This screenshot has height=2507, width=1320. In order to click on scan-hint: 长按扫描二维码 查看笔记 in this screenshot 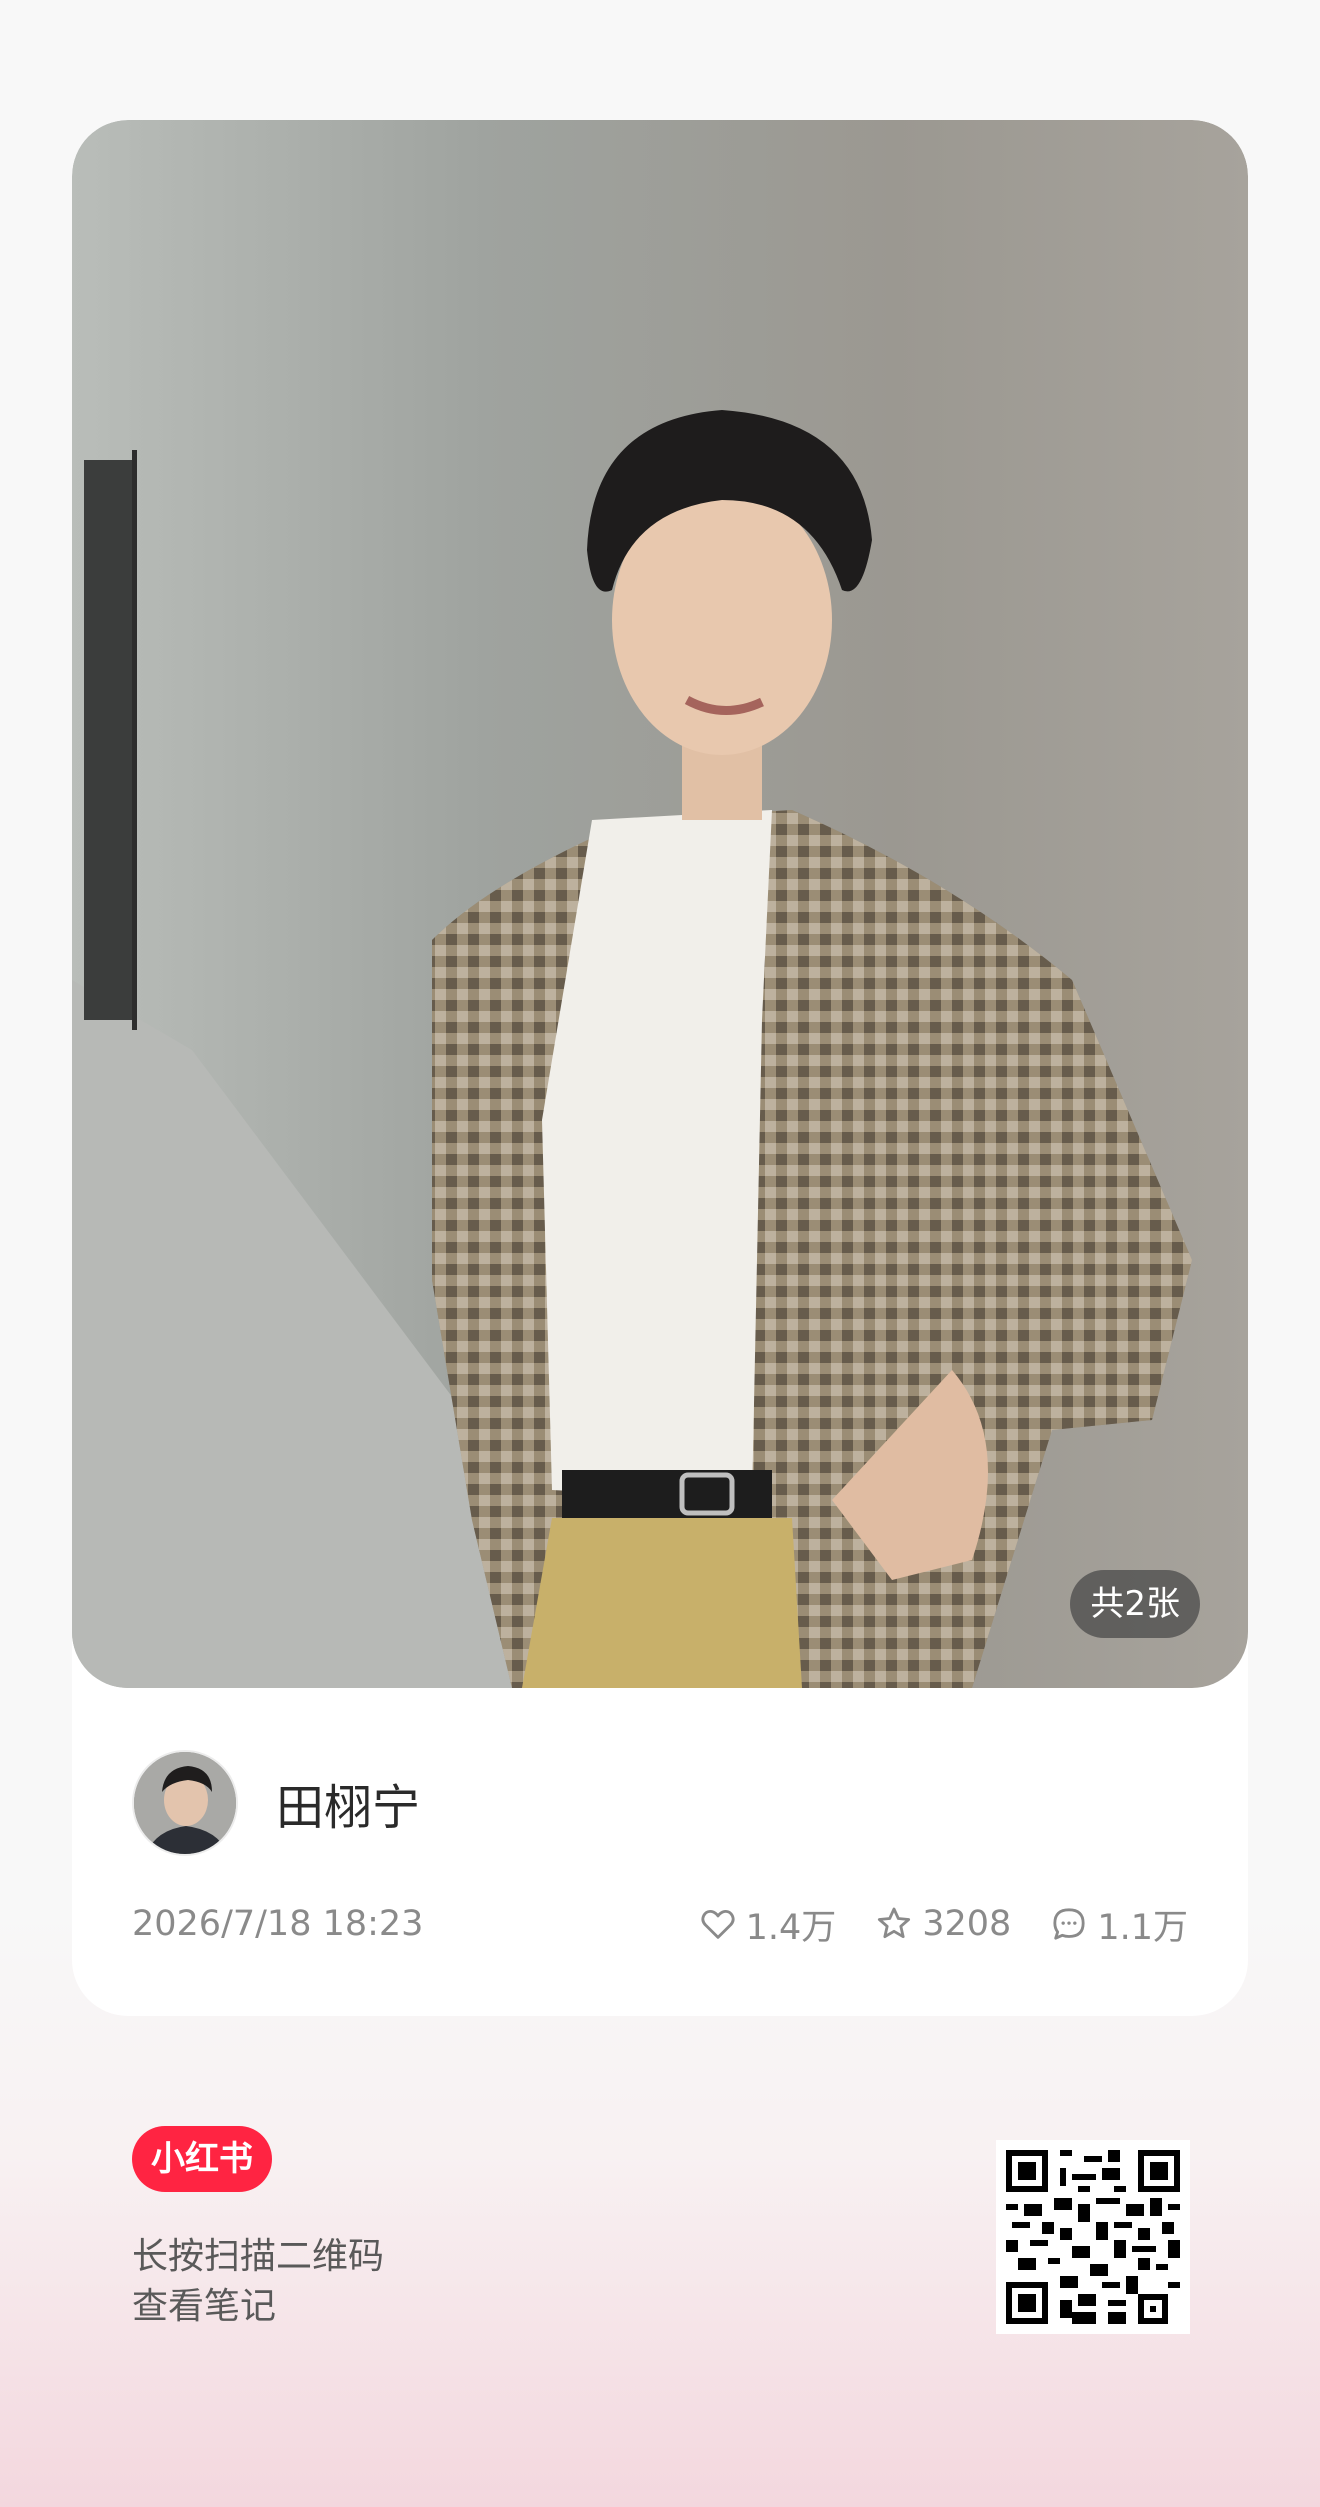, I will do `click(258, 2282)`.